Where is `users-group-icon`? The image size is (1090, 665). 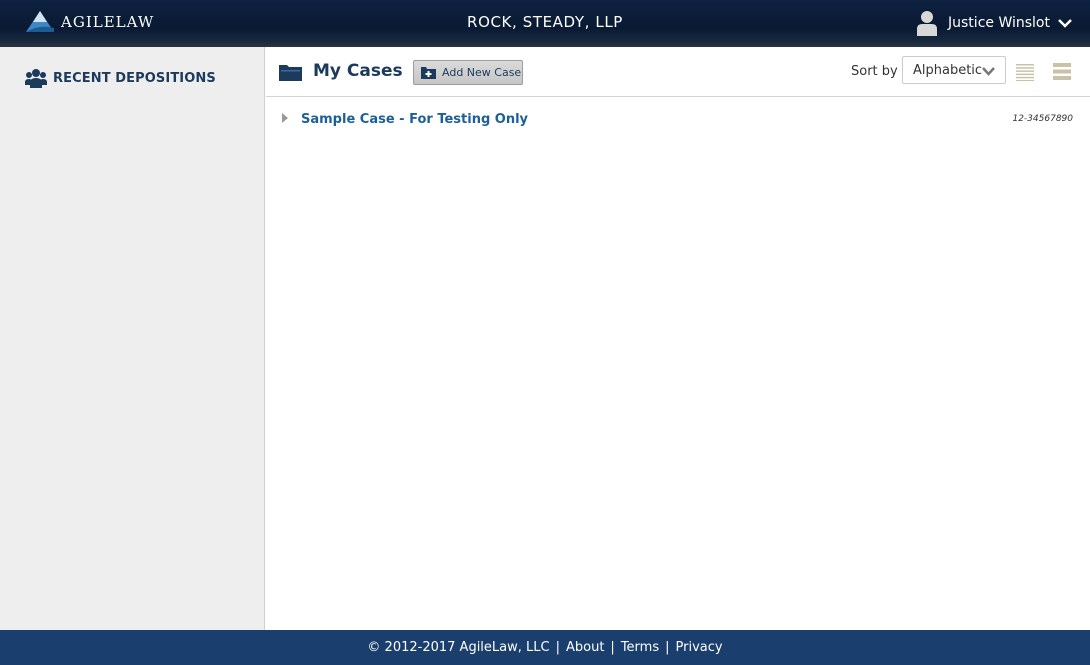
users-group-icon is located at coordinates (36, 78).